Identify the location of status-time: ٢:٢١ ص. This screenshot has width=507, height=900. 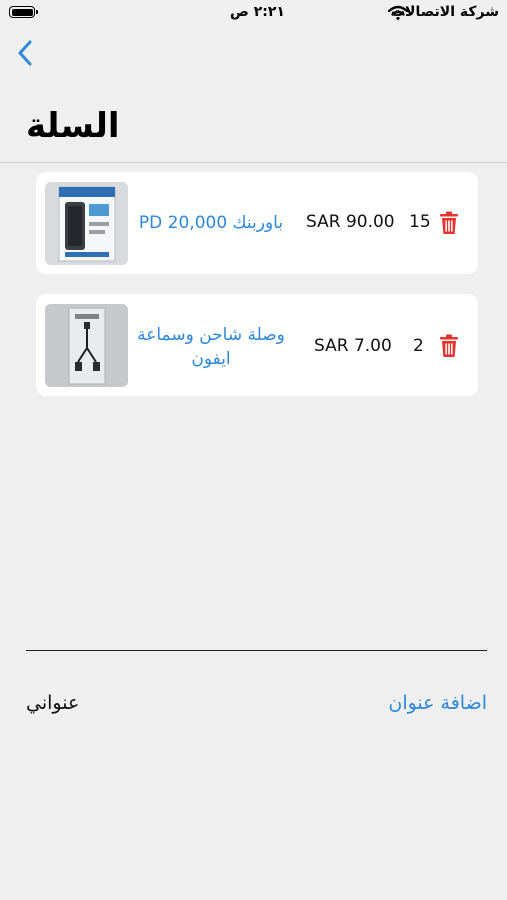
(257, 12).